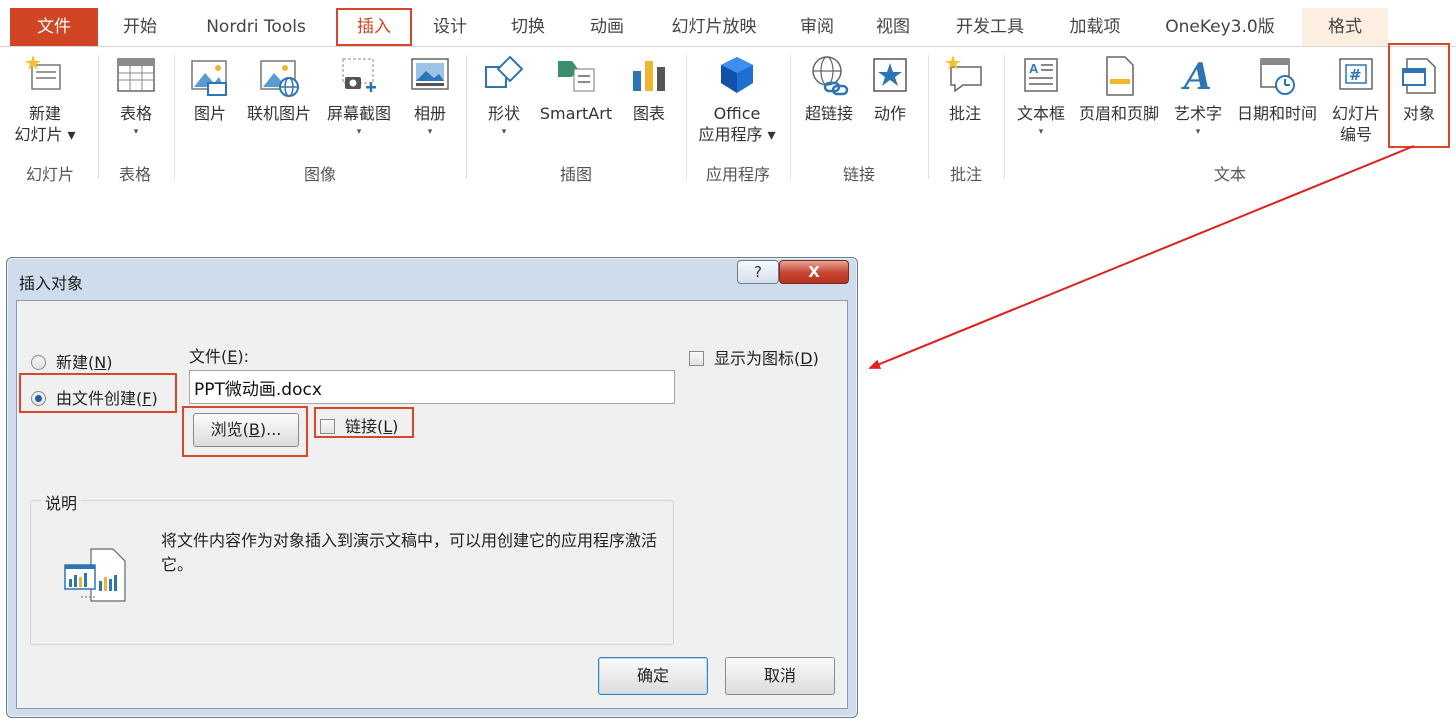 The image size is (1456, 720). I want to click on dialog-title: 插入对象, so click(51, 283).